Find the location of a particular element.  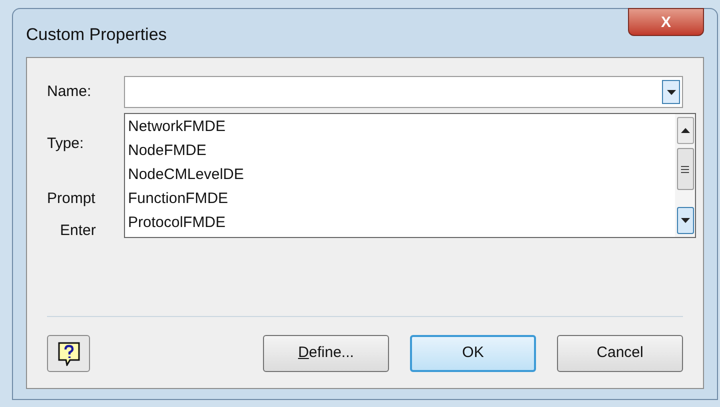

scroll-up-button is located at coordinates (685, 130).